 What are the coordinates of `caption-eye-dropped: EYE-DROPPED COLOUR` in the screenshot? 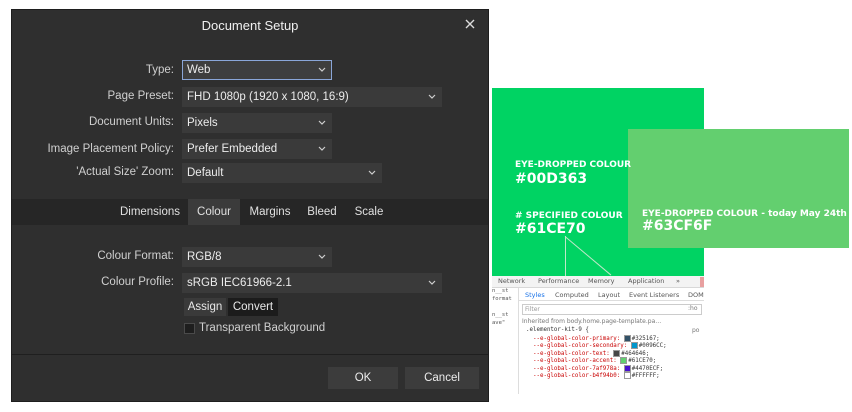 It's located at (573, 165).